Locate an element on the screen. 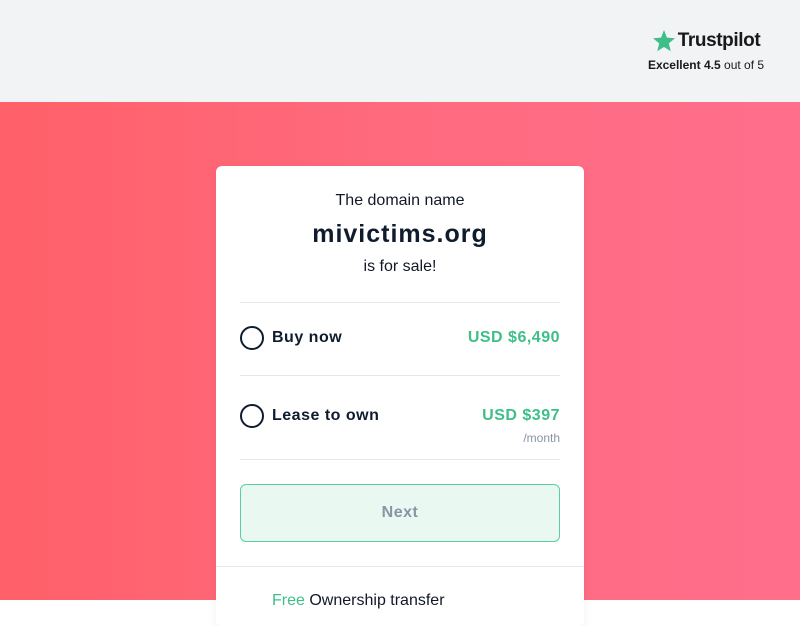  lease-period: /month is located at coordinates (541, 438).